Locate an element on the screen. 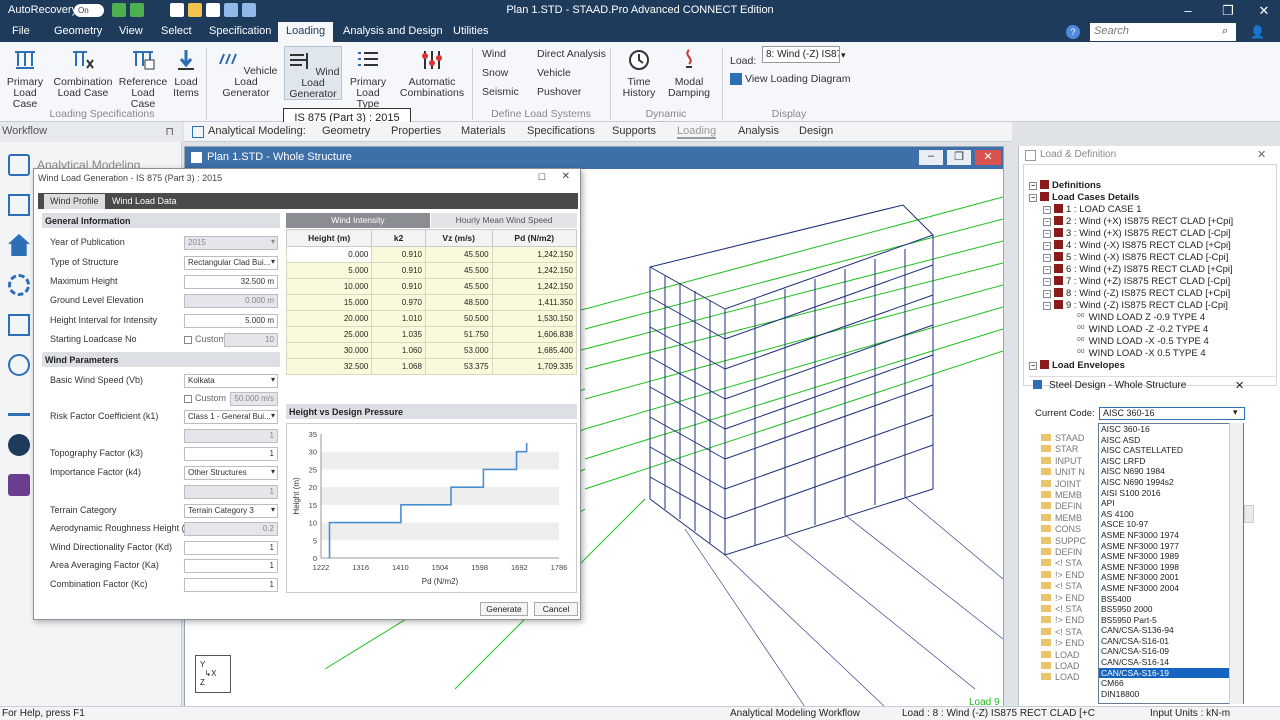  connection-icon is located at coordinates (19, 365).